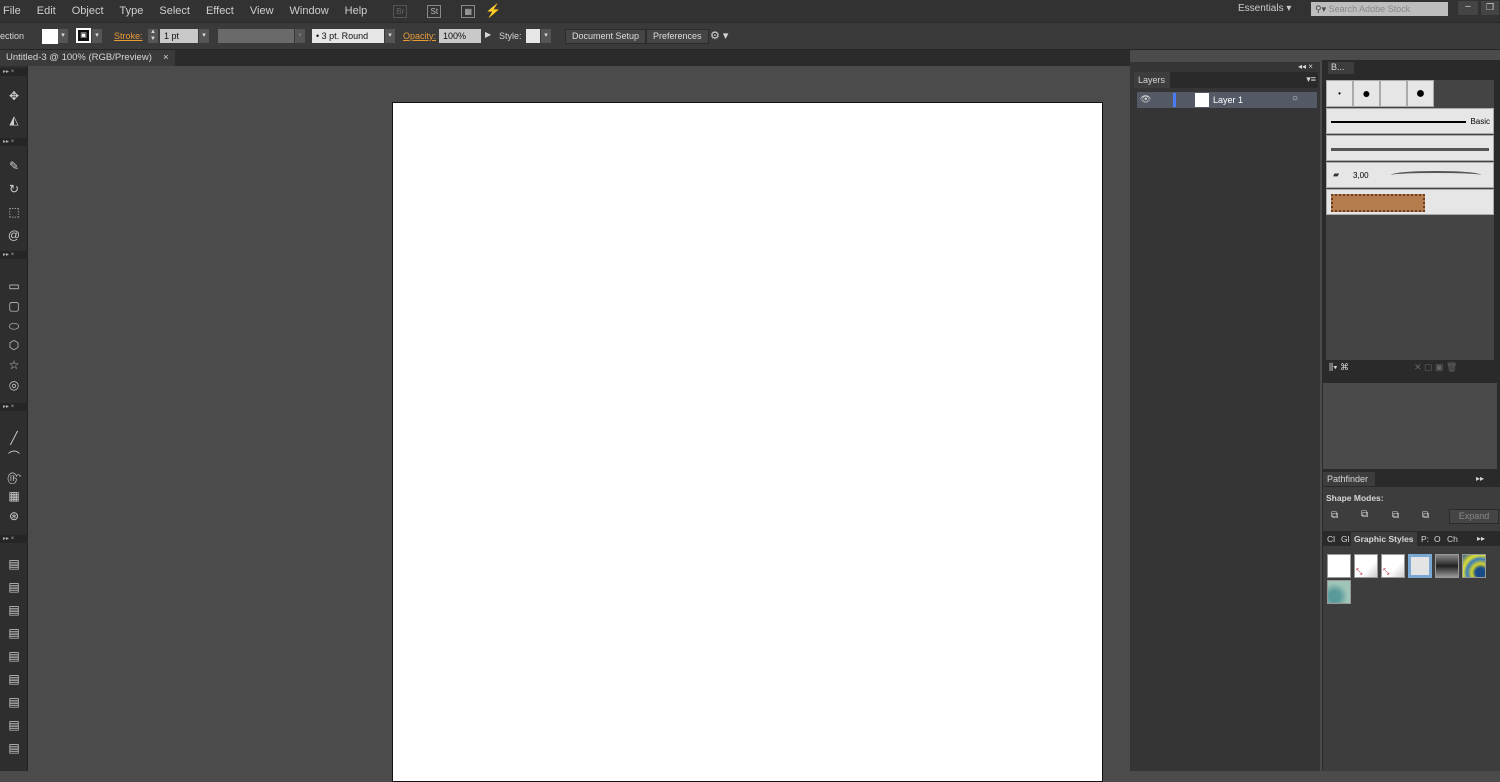 The width and height of the screenshot is (1500, 782). Describe the element at coordinates (88, 11) in the screenshot. I see `menu-object: Object` at that location.